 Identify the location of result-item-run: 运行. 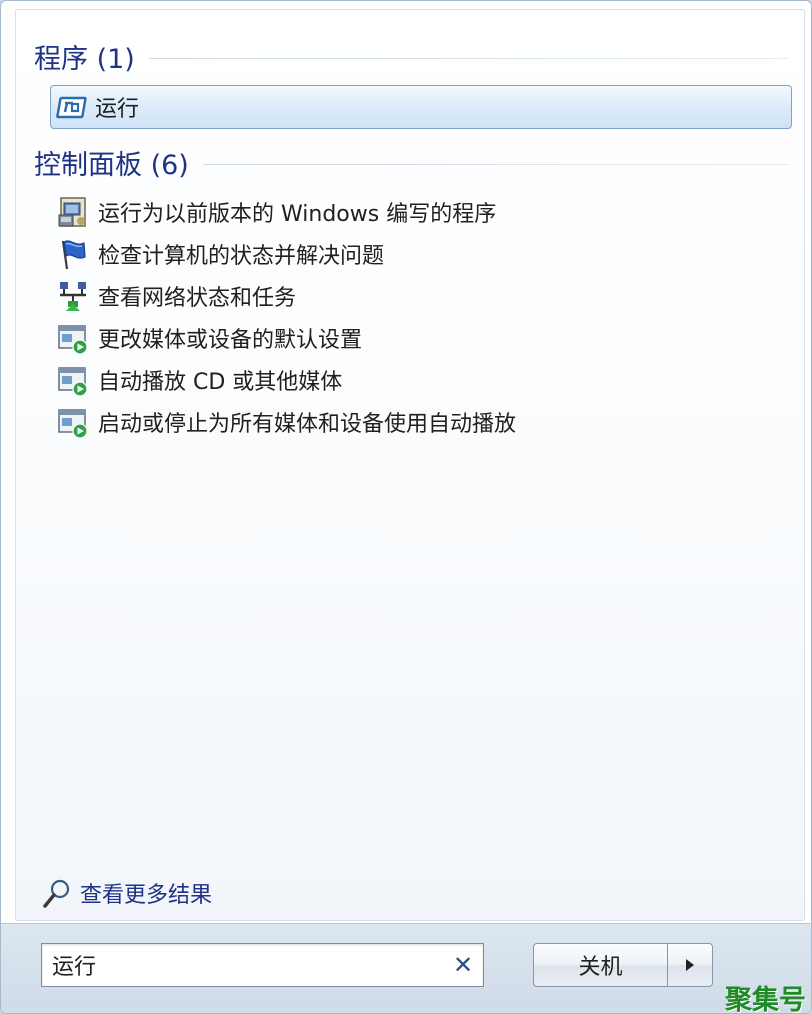
(421, 107).